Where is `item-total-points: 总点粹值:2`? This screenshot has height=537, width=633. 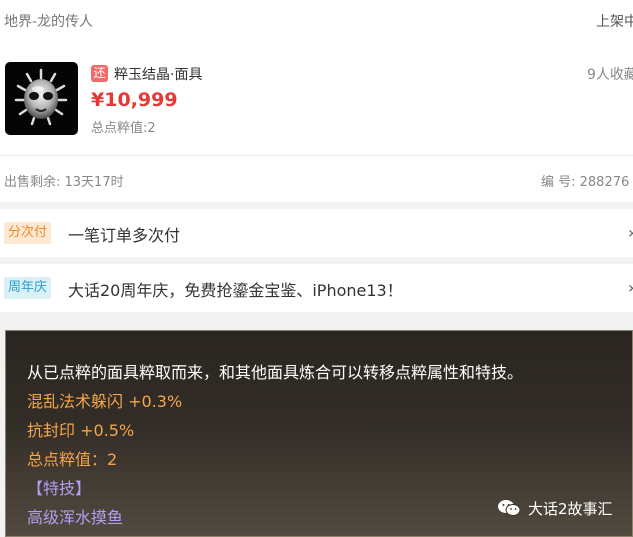 item-total-points: 总点粹值:2 is located at coordinates (123, 128).